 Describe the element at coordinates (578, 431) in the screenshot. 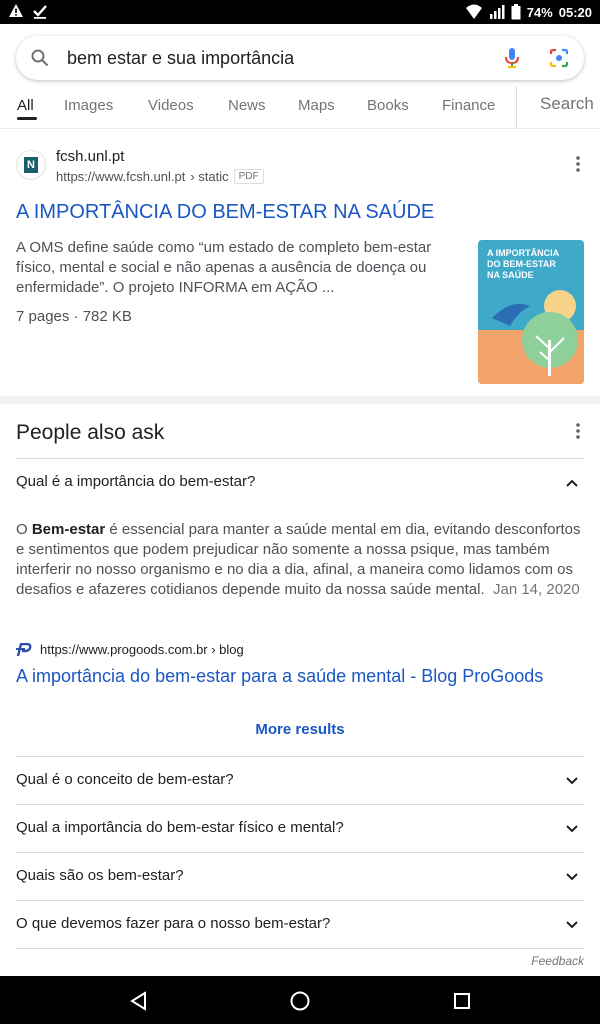

I see `paa-more-options-icon` at that location.